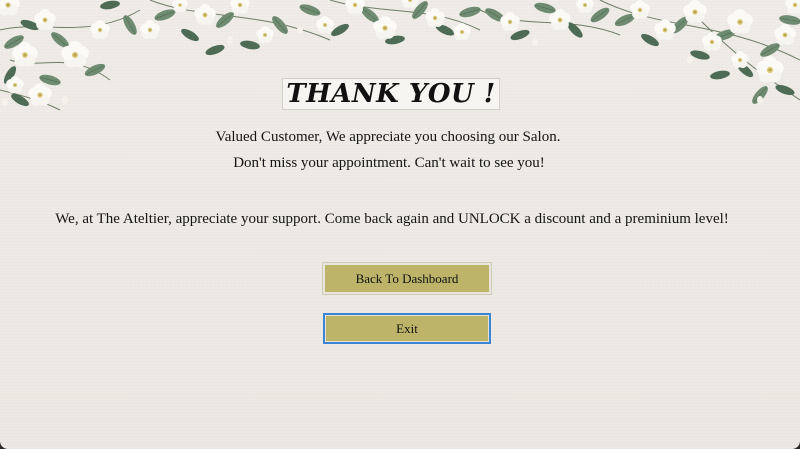  I want to click on exit-button: Exit, so click(407, 328).